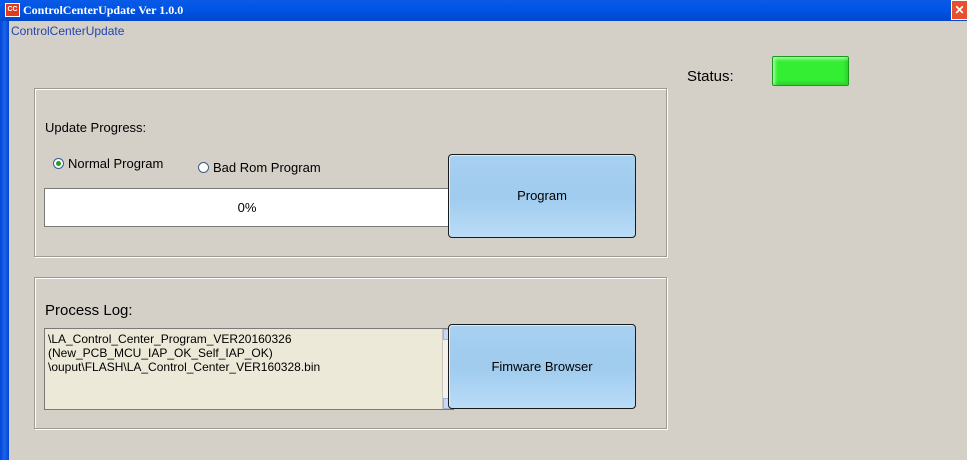  I want to click on progress-text: 0%, so click(247, 207).